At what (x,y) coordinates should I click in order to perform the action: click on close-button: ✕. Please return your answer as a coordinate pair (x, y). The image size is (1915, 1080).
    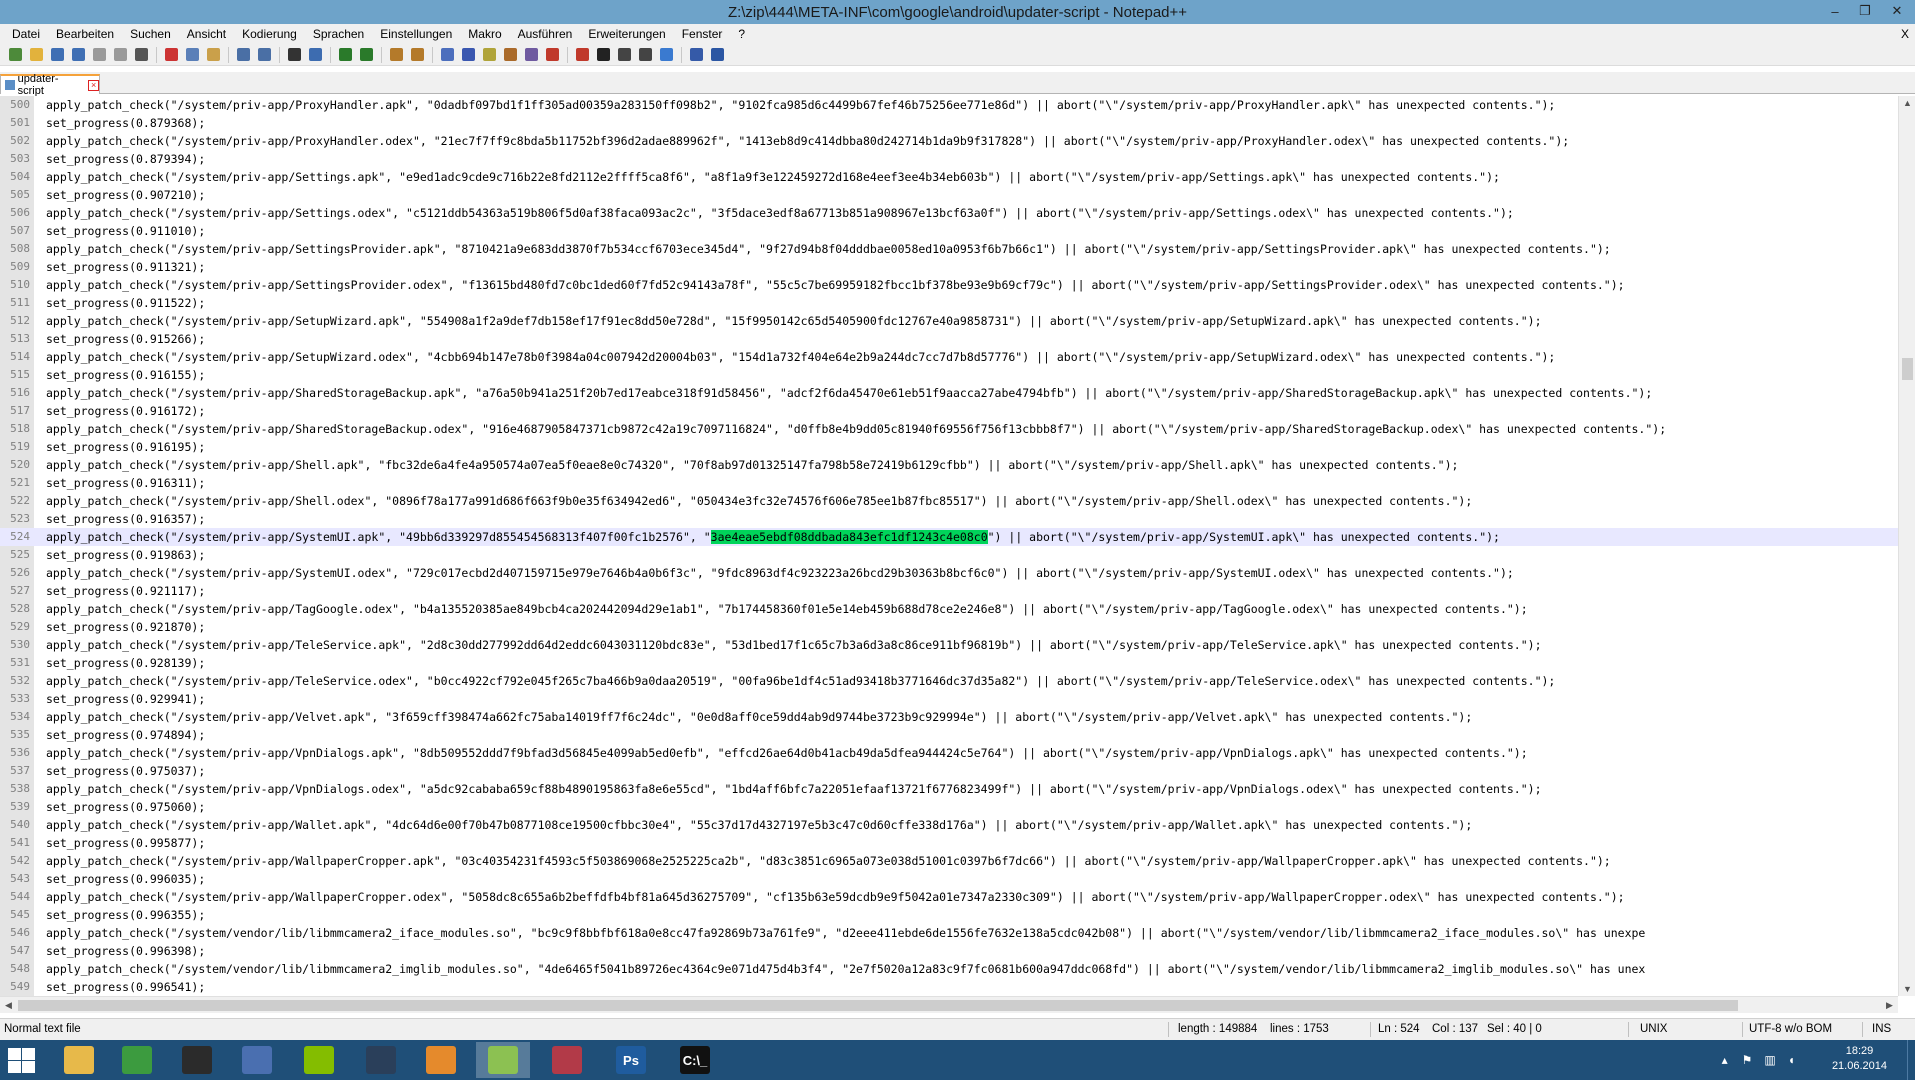
    Looking at the image, I should click on (1897, 11).